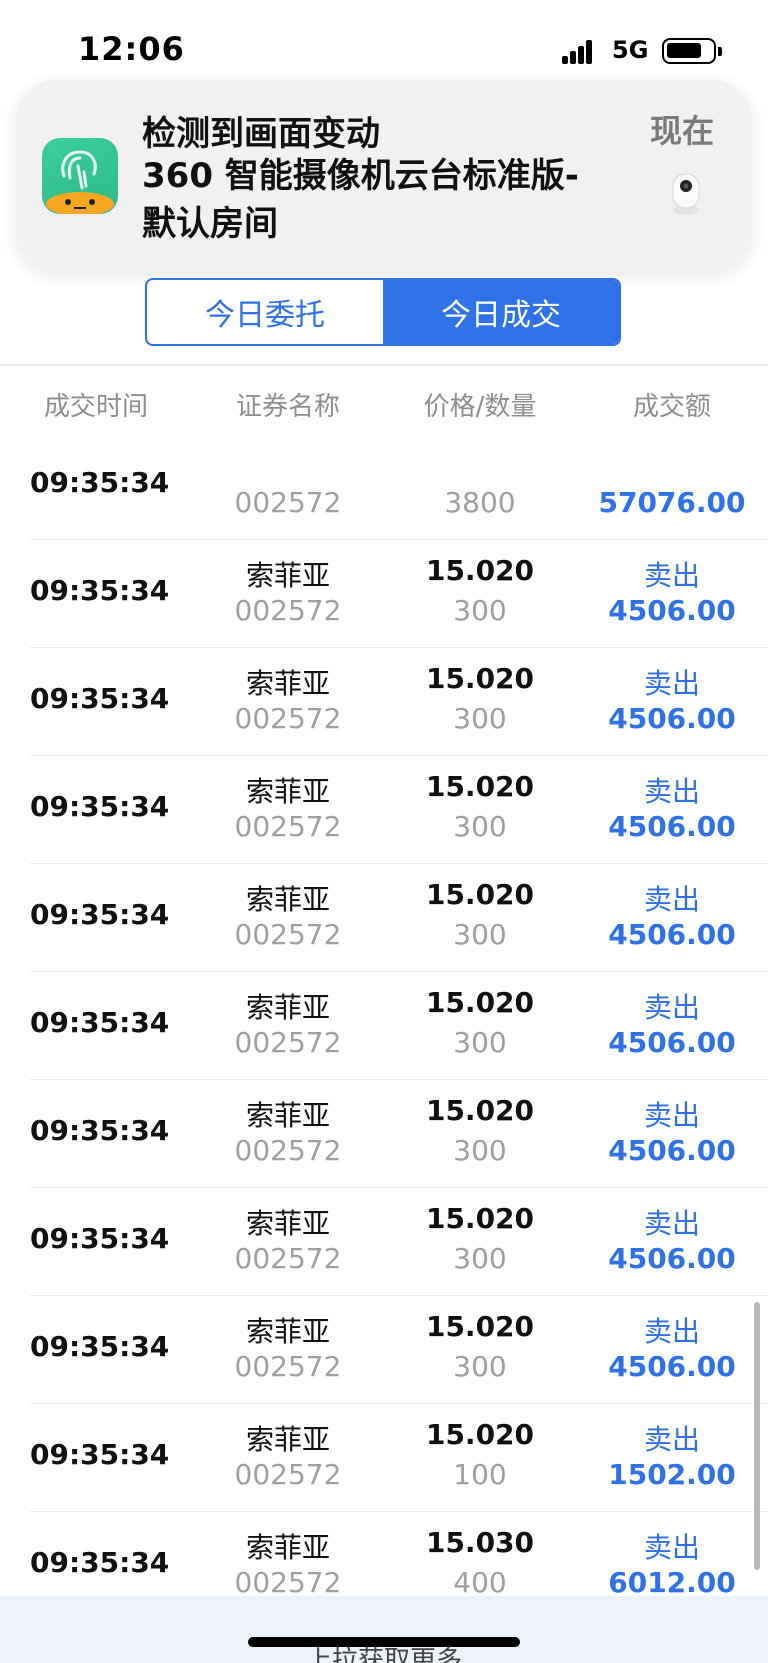 The height and width of the screenshot is (1663, 768). Describe the element at coordinates (480, 1474) in the screenshot. I see `deal-quantity: 100` at that location.